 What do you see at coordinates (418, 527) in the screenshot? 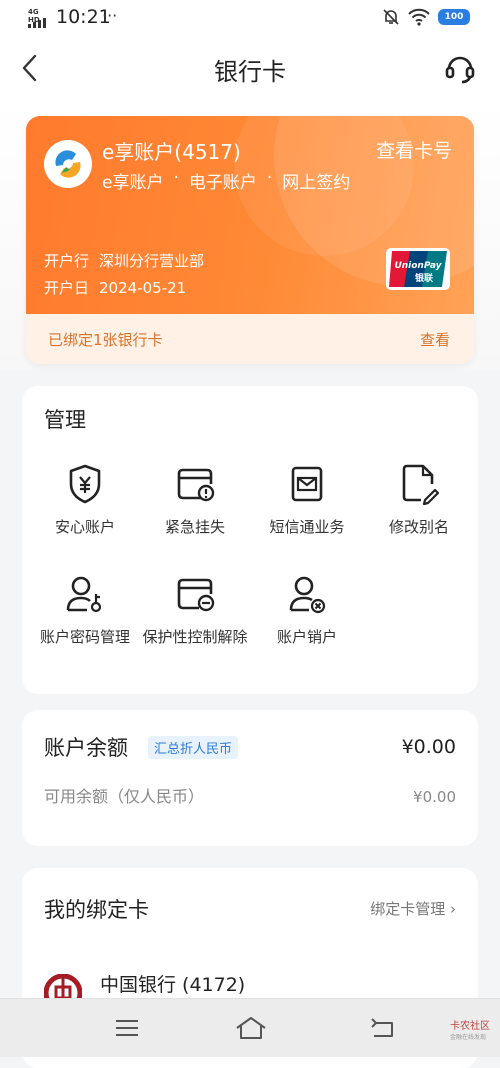
I see `menu-label: 修改别名` at bounding box center [418, 527].